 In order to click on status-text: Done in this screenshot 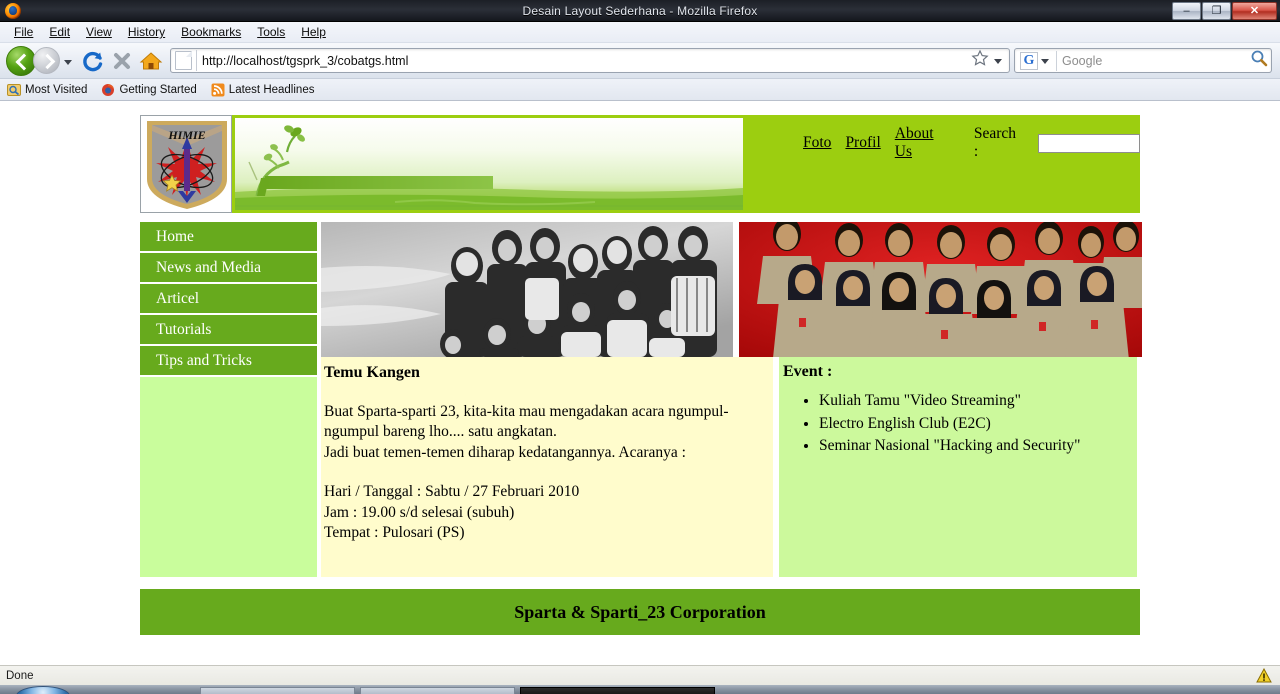, I will do `click(20, 675)`.